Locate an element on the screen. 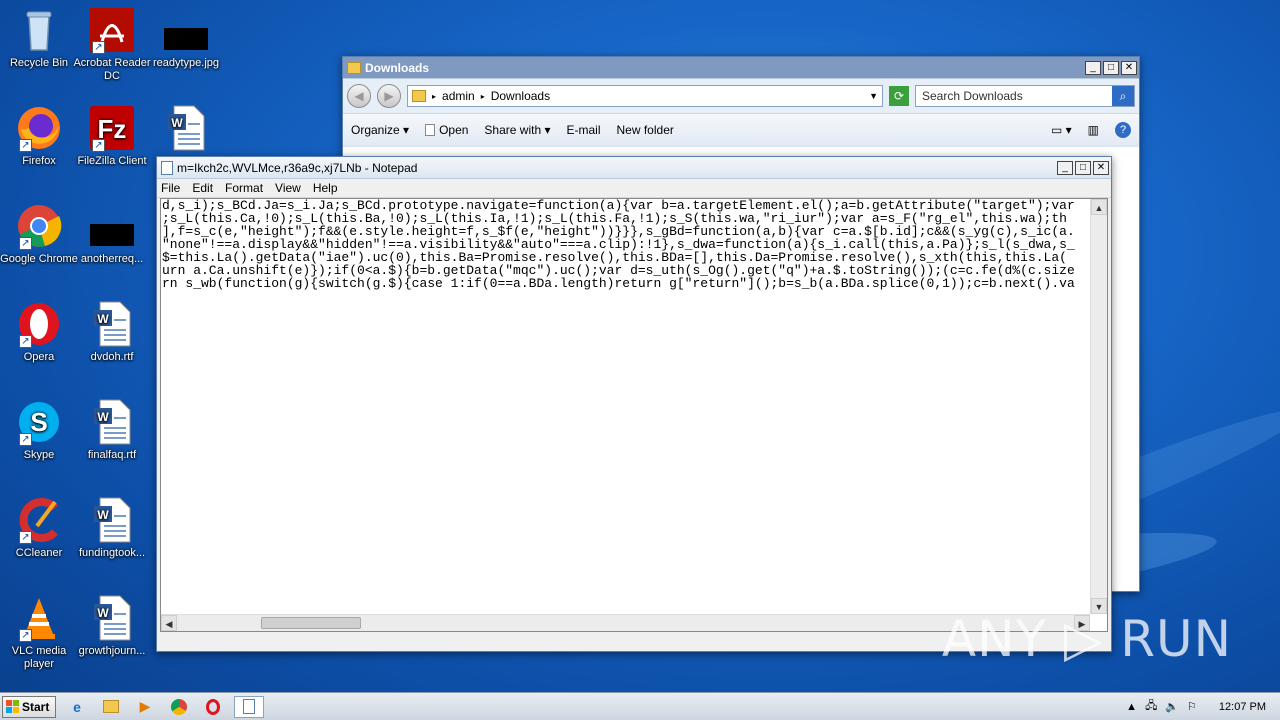 The image size is (1280, 720). refresh-button: ⟳ is located at coordinates (899, 96).